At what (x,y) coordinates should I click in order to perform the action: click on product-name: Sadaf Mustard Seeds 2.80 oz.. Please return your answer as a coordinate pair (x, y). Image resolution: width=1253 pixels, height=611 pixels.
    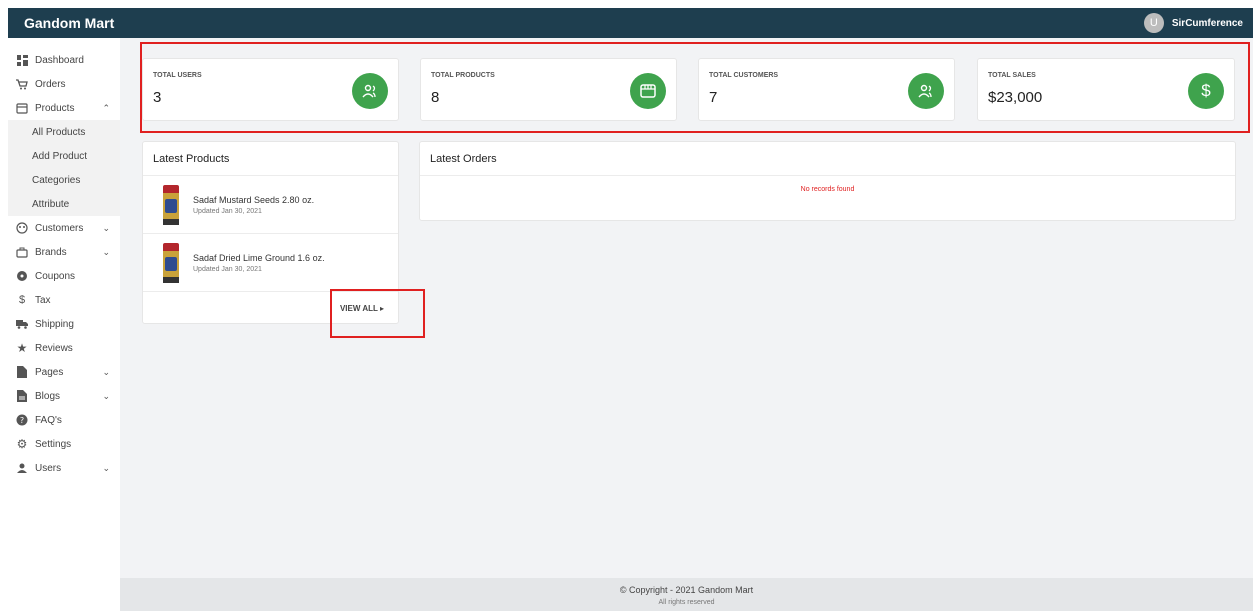
    Looking at the image, I should click on (254, 199).